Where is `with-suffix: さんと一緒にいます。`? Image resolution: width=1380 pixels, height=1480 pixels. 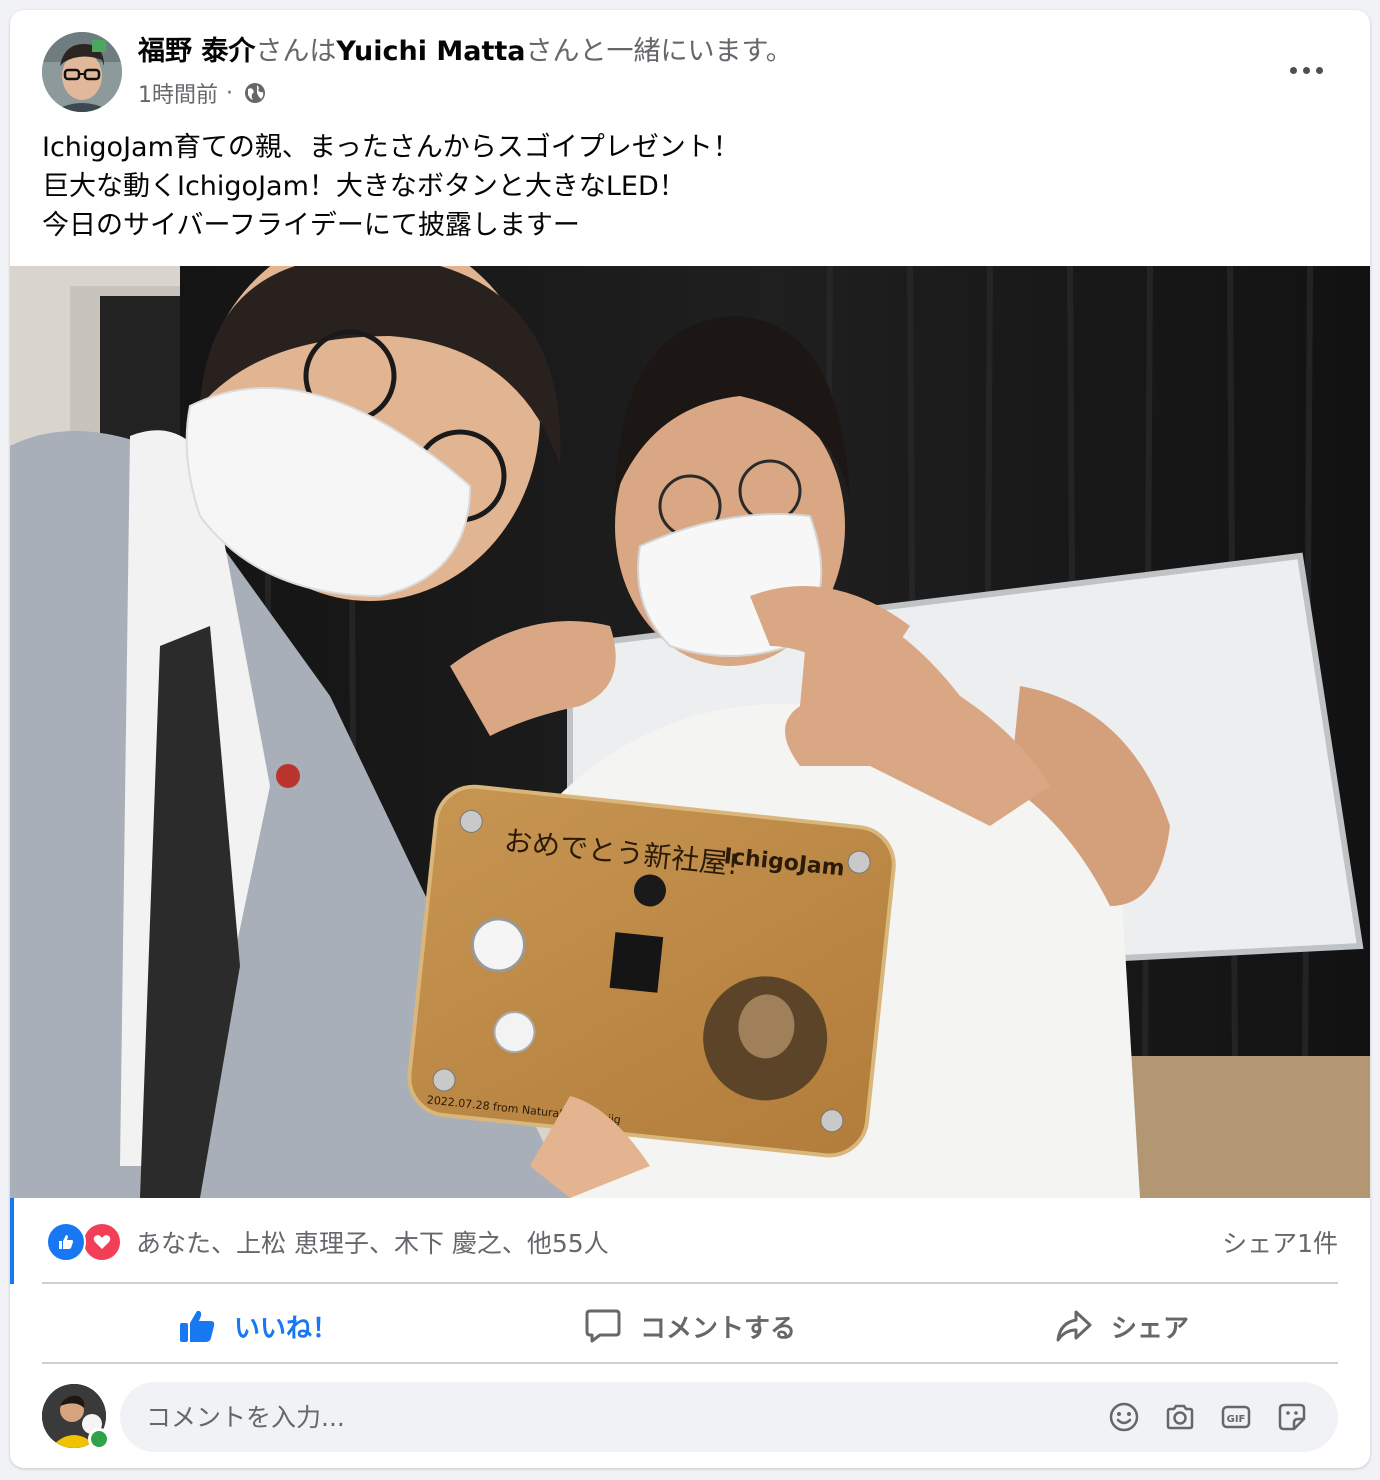 with-suffix: さんと一緒にいます。 is located at coordinates (659, 51).